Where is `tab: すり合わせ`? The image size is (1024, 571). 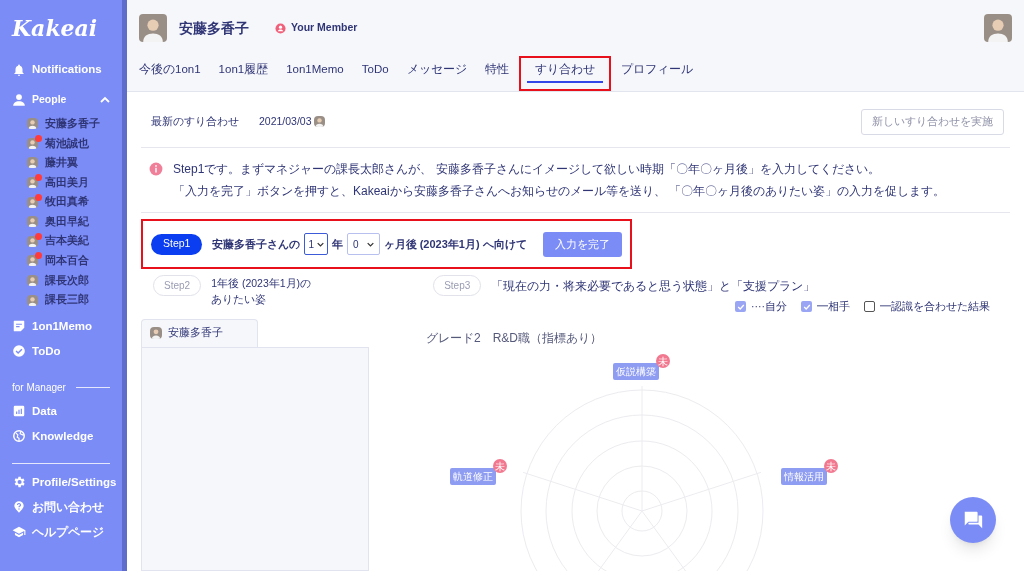 tab: すり合わせ is located at coordinates (564, 71).